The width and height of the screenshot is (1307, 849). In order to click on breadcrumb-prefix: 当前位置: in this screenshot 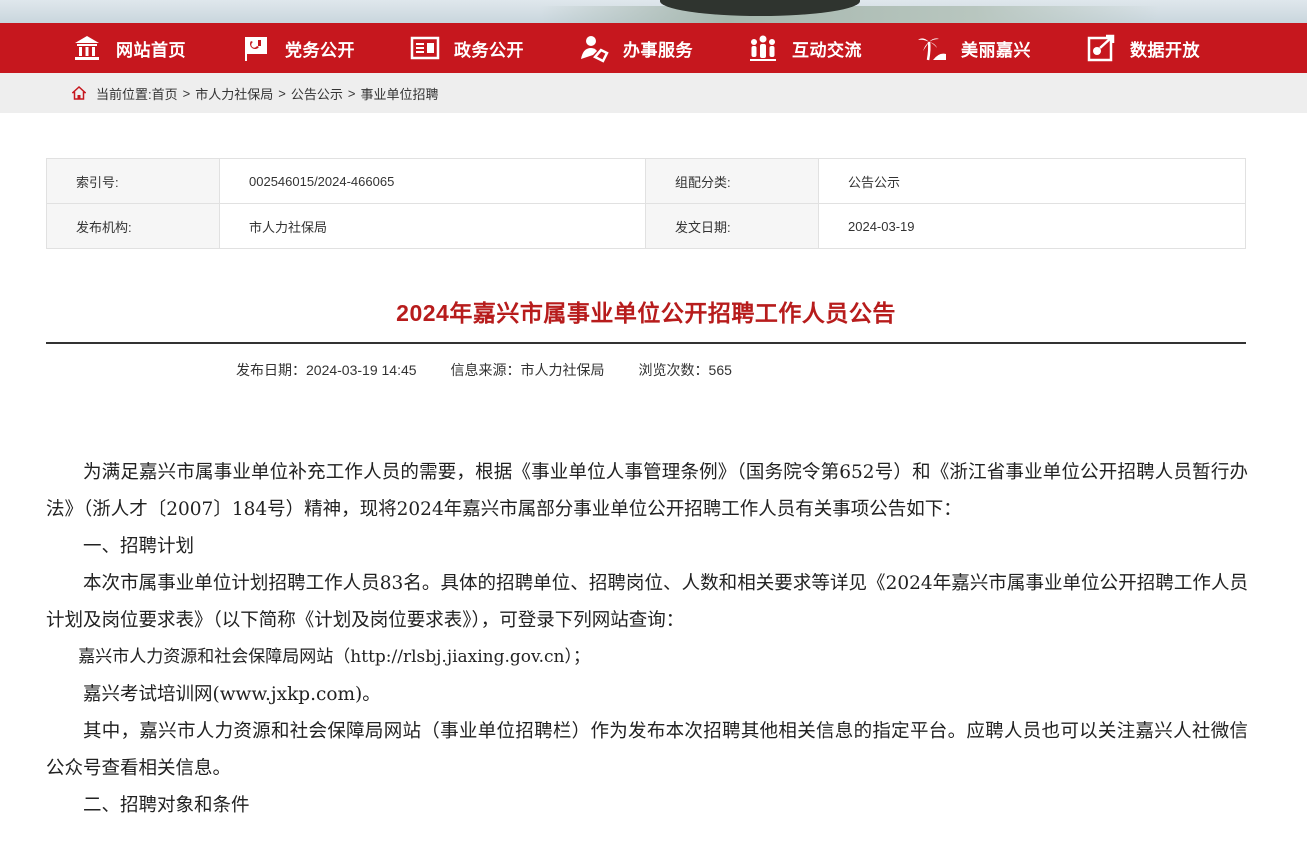, I will do `click(124, 94)`.